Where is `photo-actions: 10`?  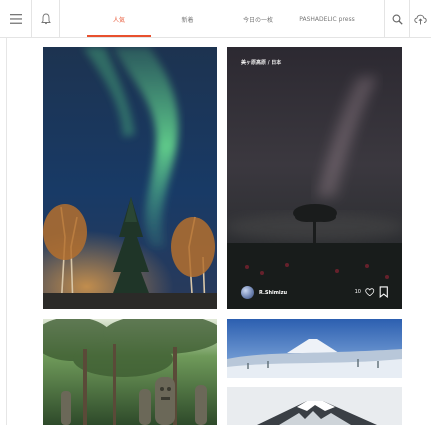
photo-actions: 10 is located at coordinates (371, 292).